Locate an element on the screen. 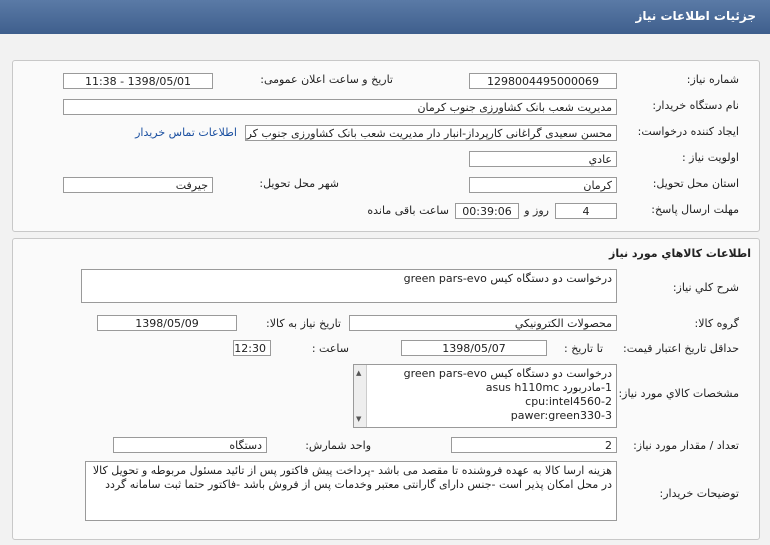  time-field: 00:39:06 is located at coordinates (487, 211).